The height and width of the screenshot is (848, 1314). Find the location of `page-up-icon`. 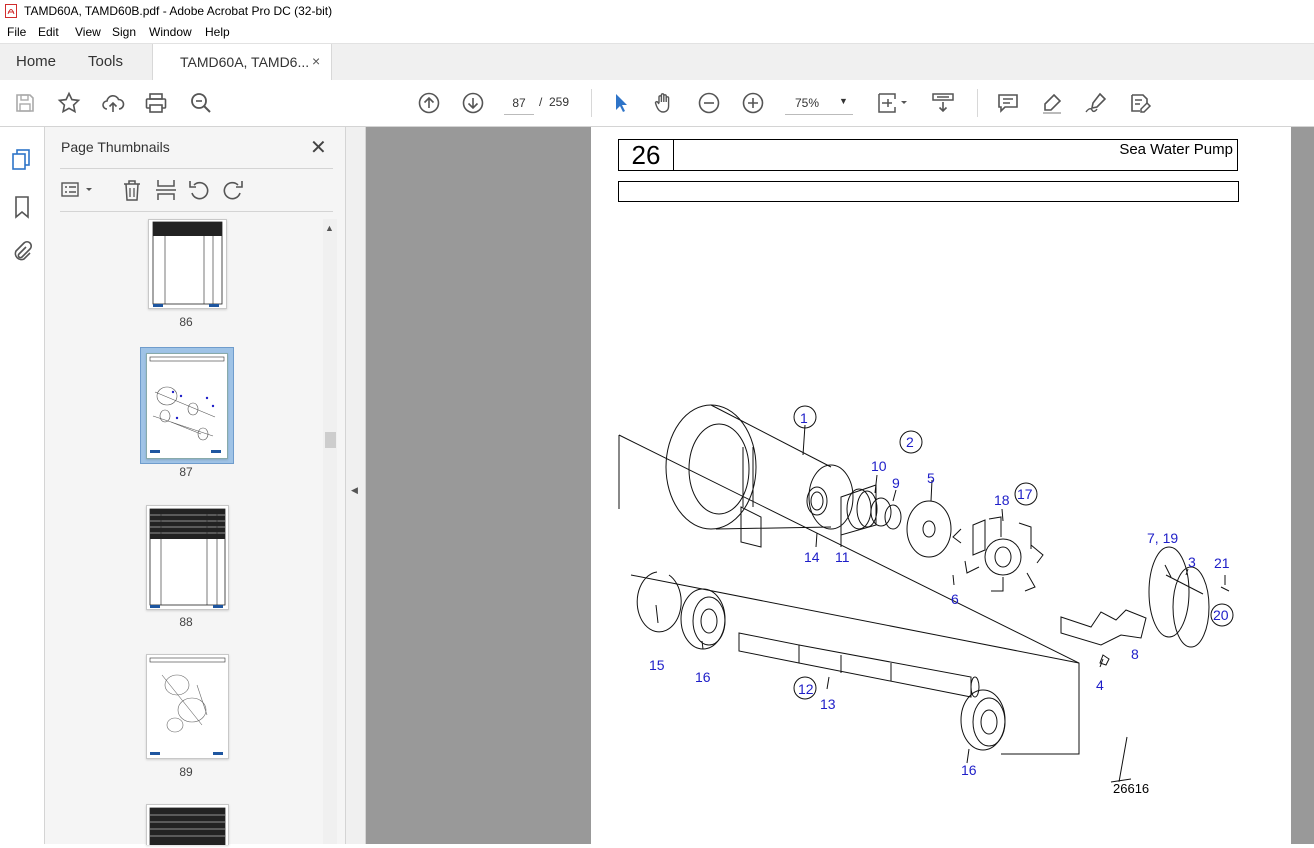

page-up-icon is located at coordinates (429, 103).